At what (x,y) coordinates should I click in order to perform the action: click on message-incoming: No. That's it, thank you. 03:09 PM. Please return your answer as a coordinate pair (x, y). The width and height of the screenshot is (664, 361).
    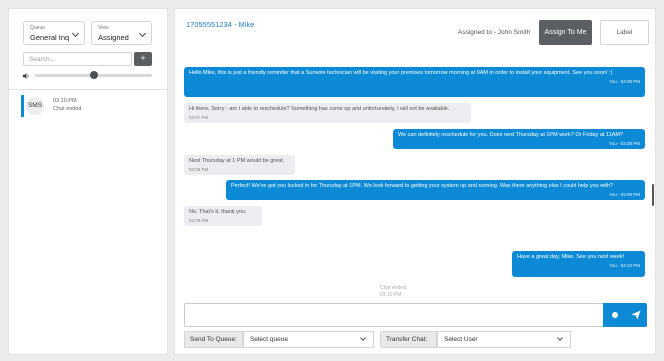
    Looking at the image, I should click on (223, 216).